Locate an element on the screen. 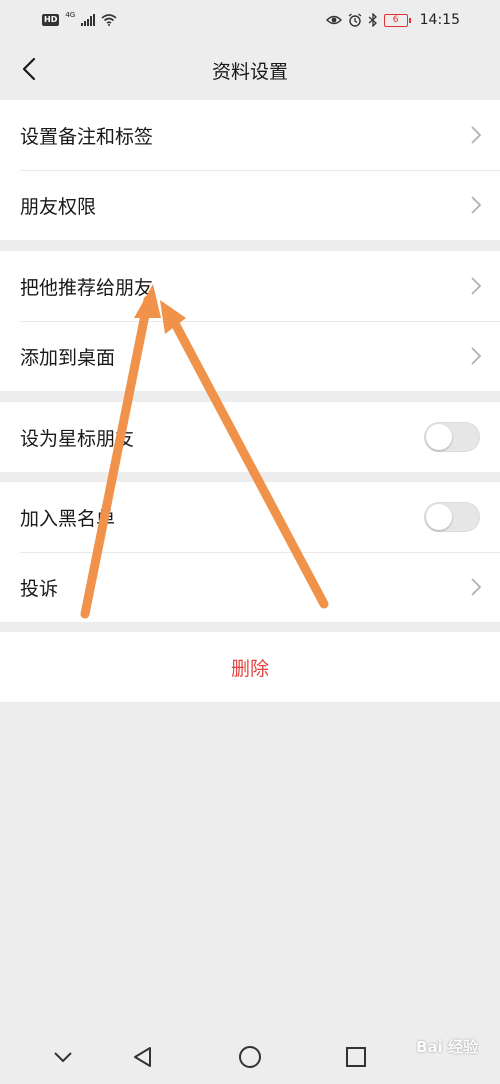  settings-group-2: 把他推荐给朋友 添加到桌面 is located at coordinates (250, 321).